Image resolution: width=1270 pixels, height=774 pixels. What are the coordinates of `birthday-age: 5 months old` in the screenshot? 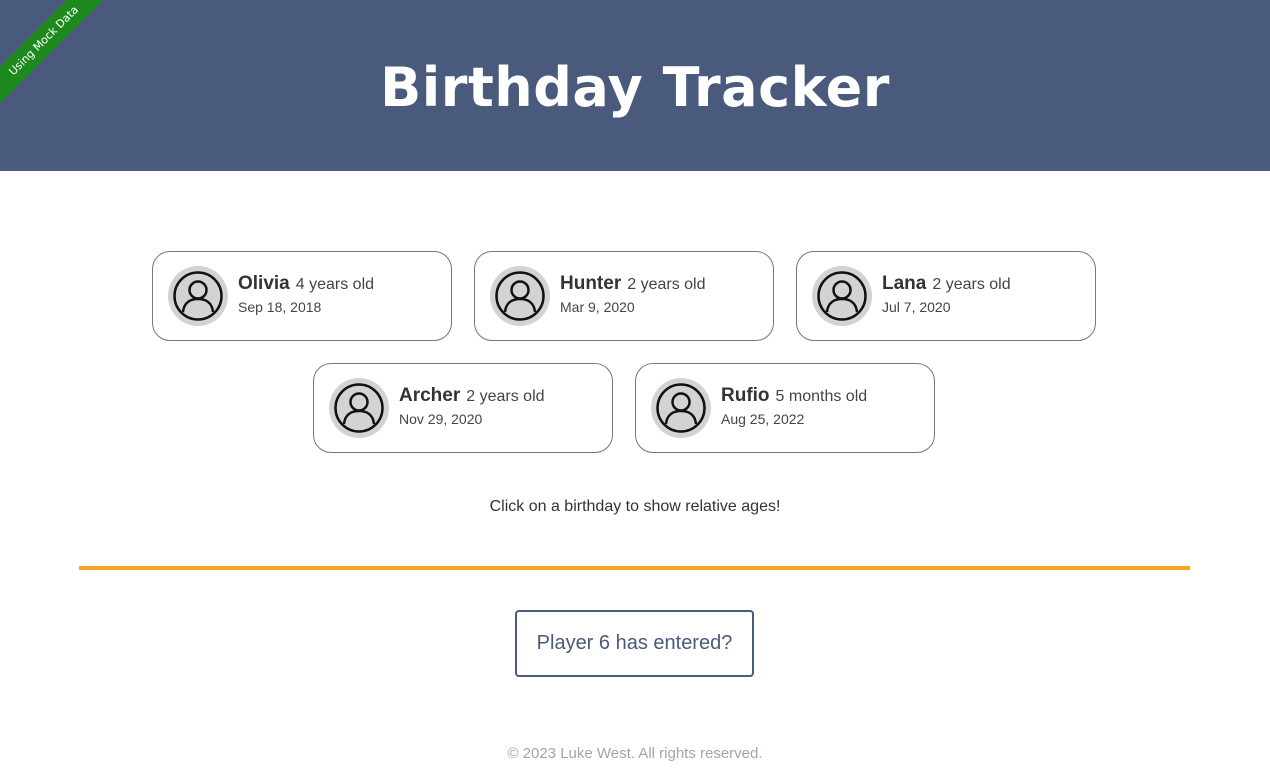 It's located at (821, 396).